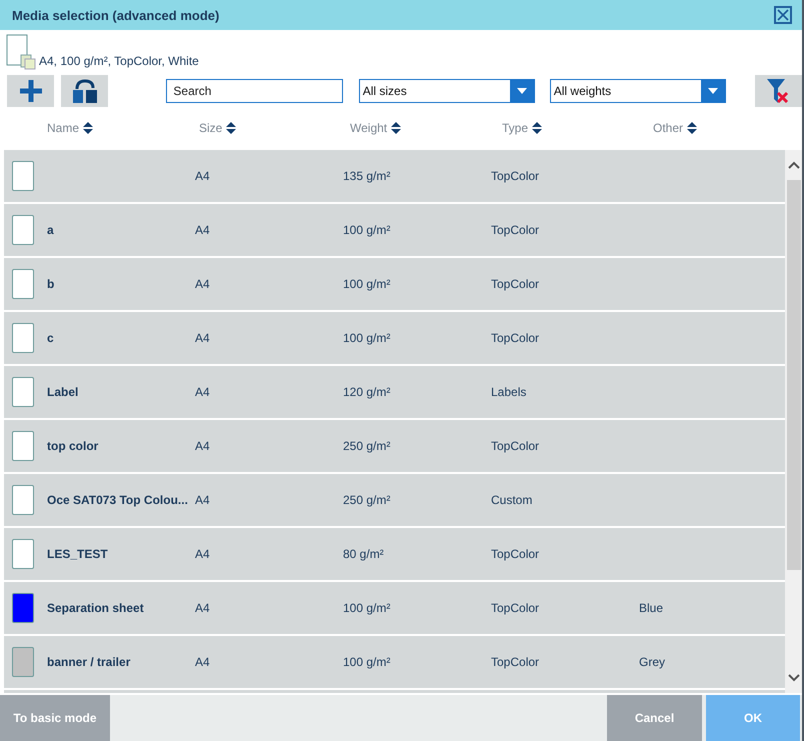 The image size is (804, 741). Describe the element at coordinates (783, 15) in the screenshot. I see `close-button` at that location.